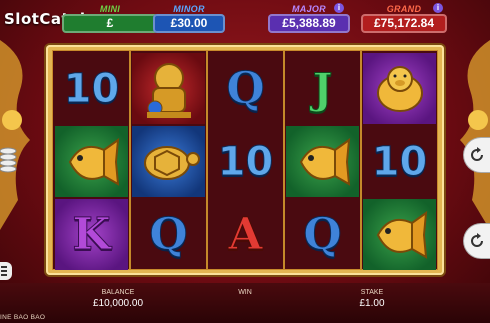  I want to click on stake-label: STAKE, so click(372, 292).